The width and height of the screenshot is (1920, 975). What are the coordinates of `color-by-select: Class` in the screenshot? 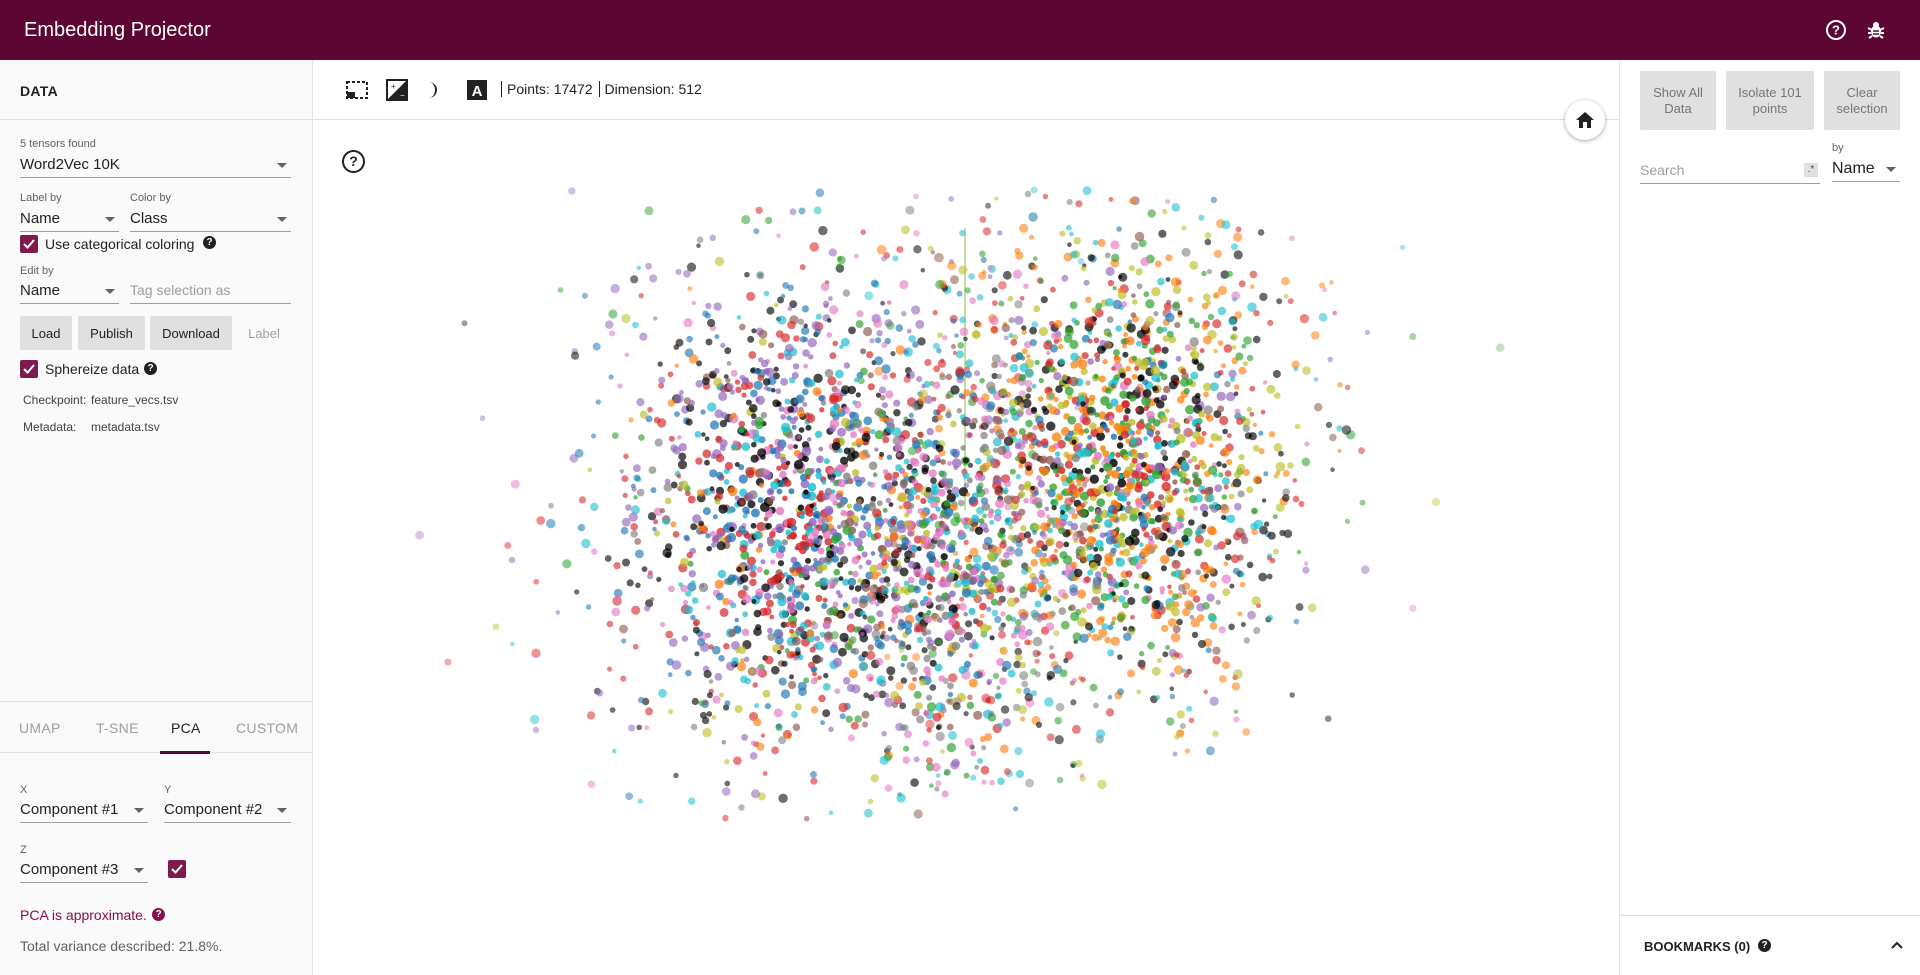 It's located at (210, 218).